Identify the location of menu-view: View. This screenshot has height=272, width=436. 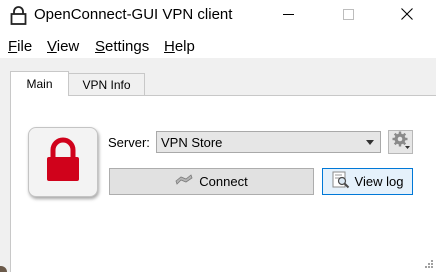
(63, 46).